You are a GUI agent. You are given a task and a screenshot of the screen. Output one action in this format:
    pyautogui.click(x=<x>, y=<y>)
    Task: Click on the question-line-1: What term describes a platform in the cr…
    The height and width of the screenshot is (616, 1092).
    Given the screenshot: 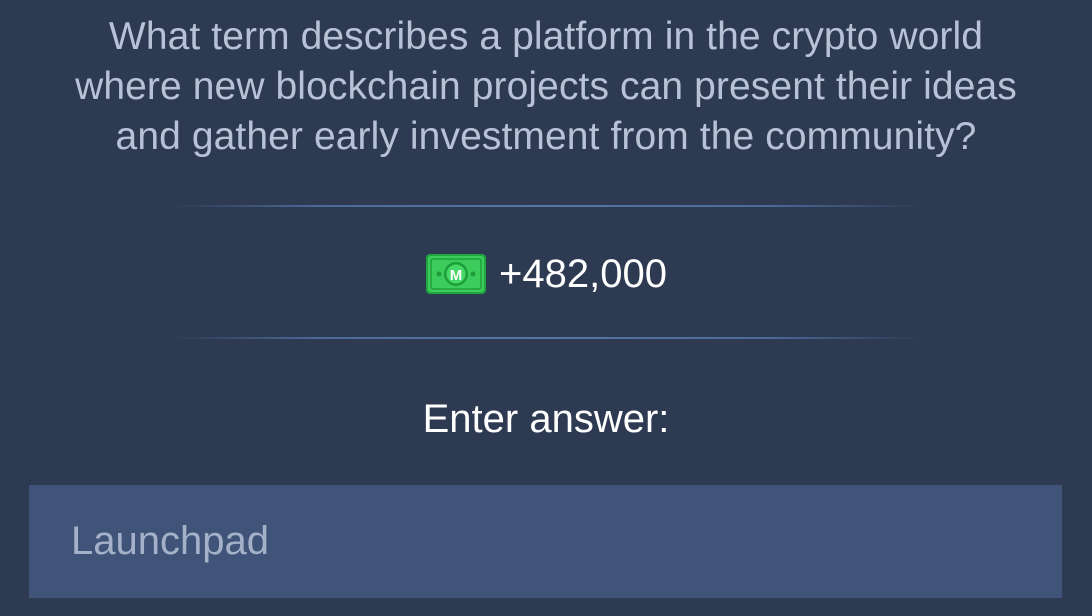 What is the action you would take?
    pyautogui.click(x=546, y=36)
    